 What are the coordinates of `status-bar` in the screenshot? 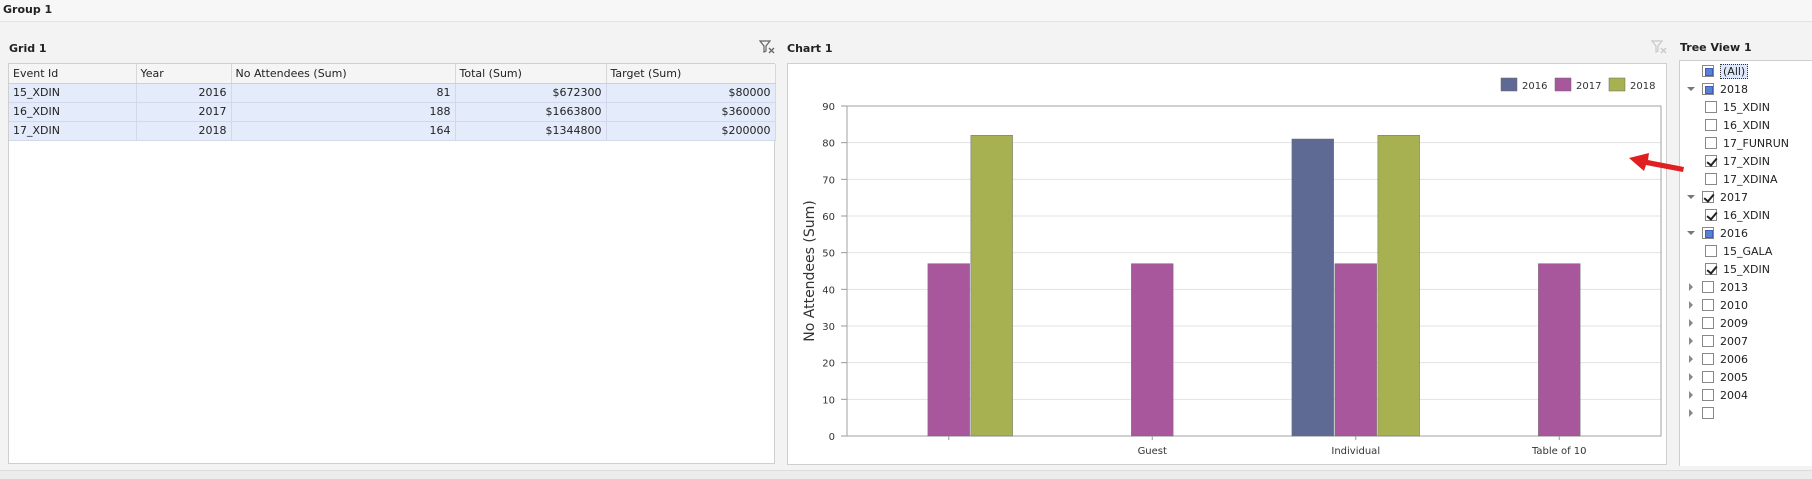 It's located at (906, 474).